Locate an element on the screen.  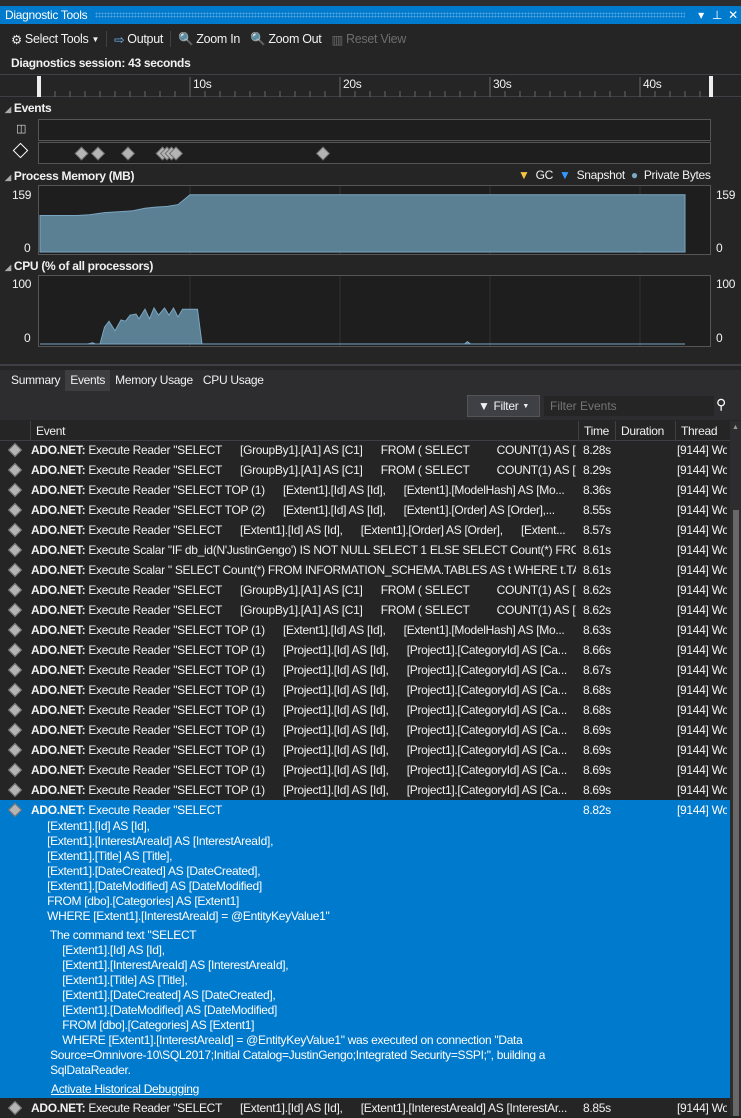
pin-icon: ⊥ is located at coordinates (717, 15).